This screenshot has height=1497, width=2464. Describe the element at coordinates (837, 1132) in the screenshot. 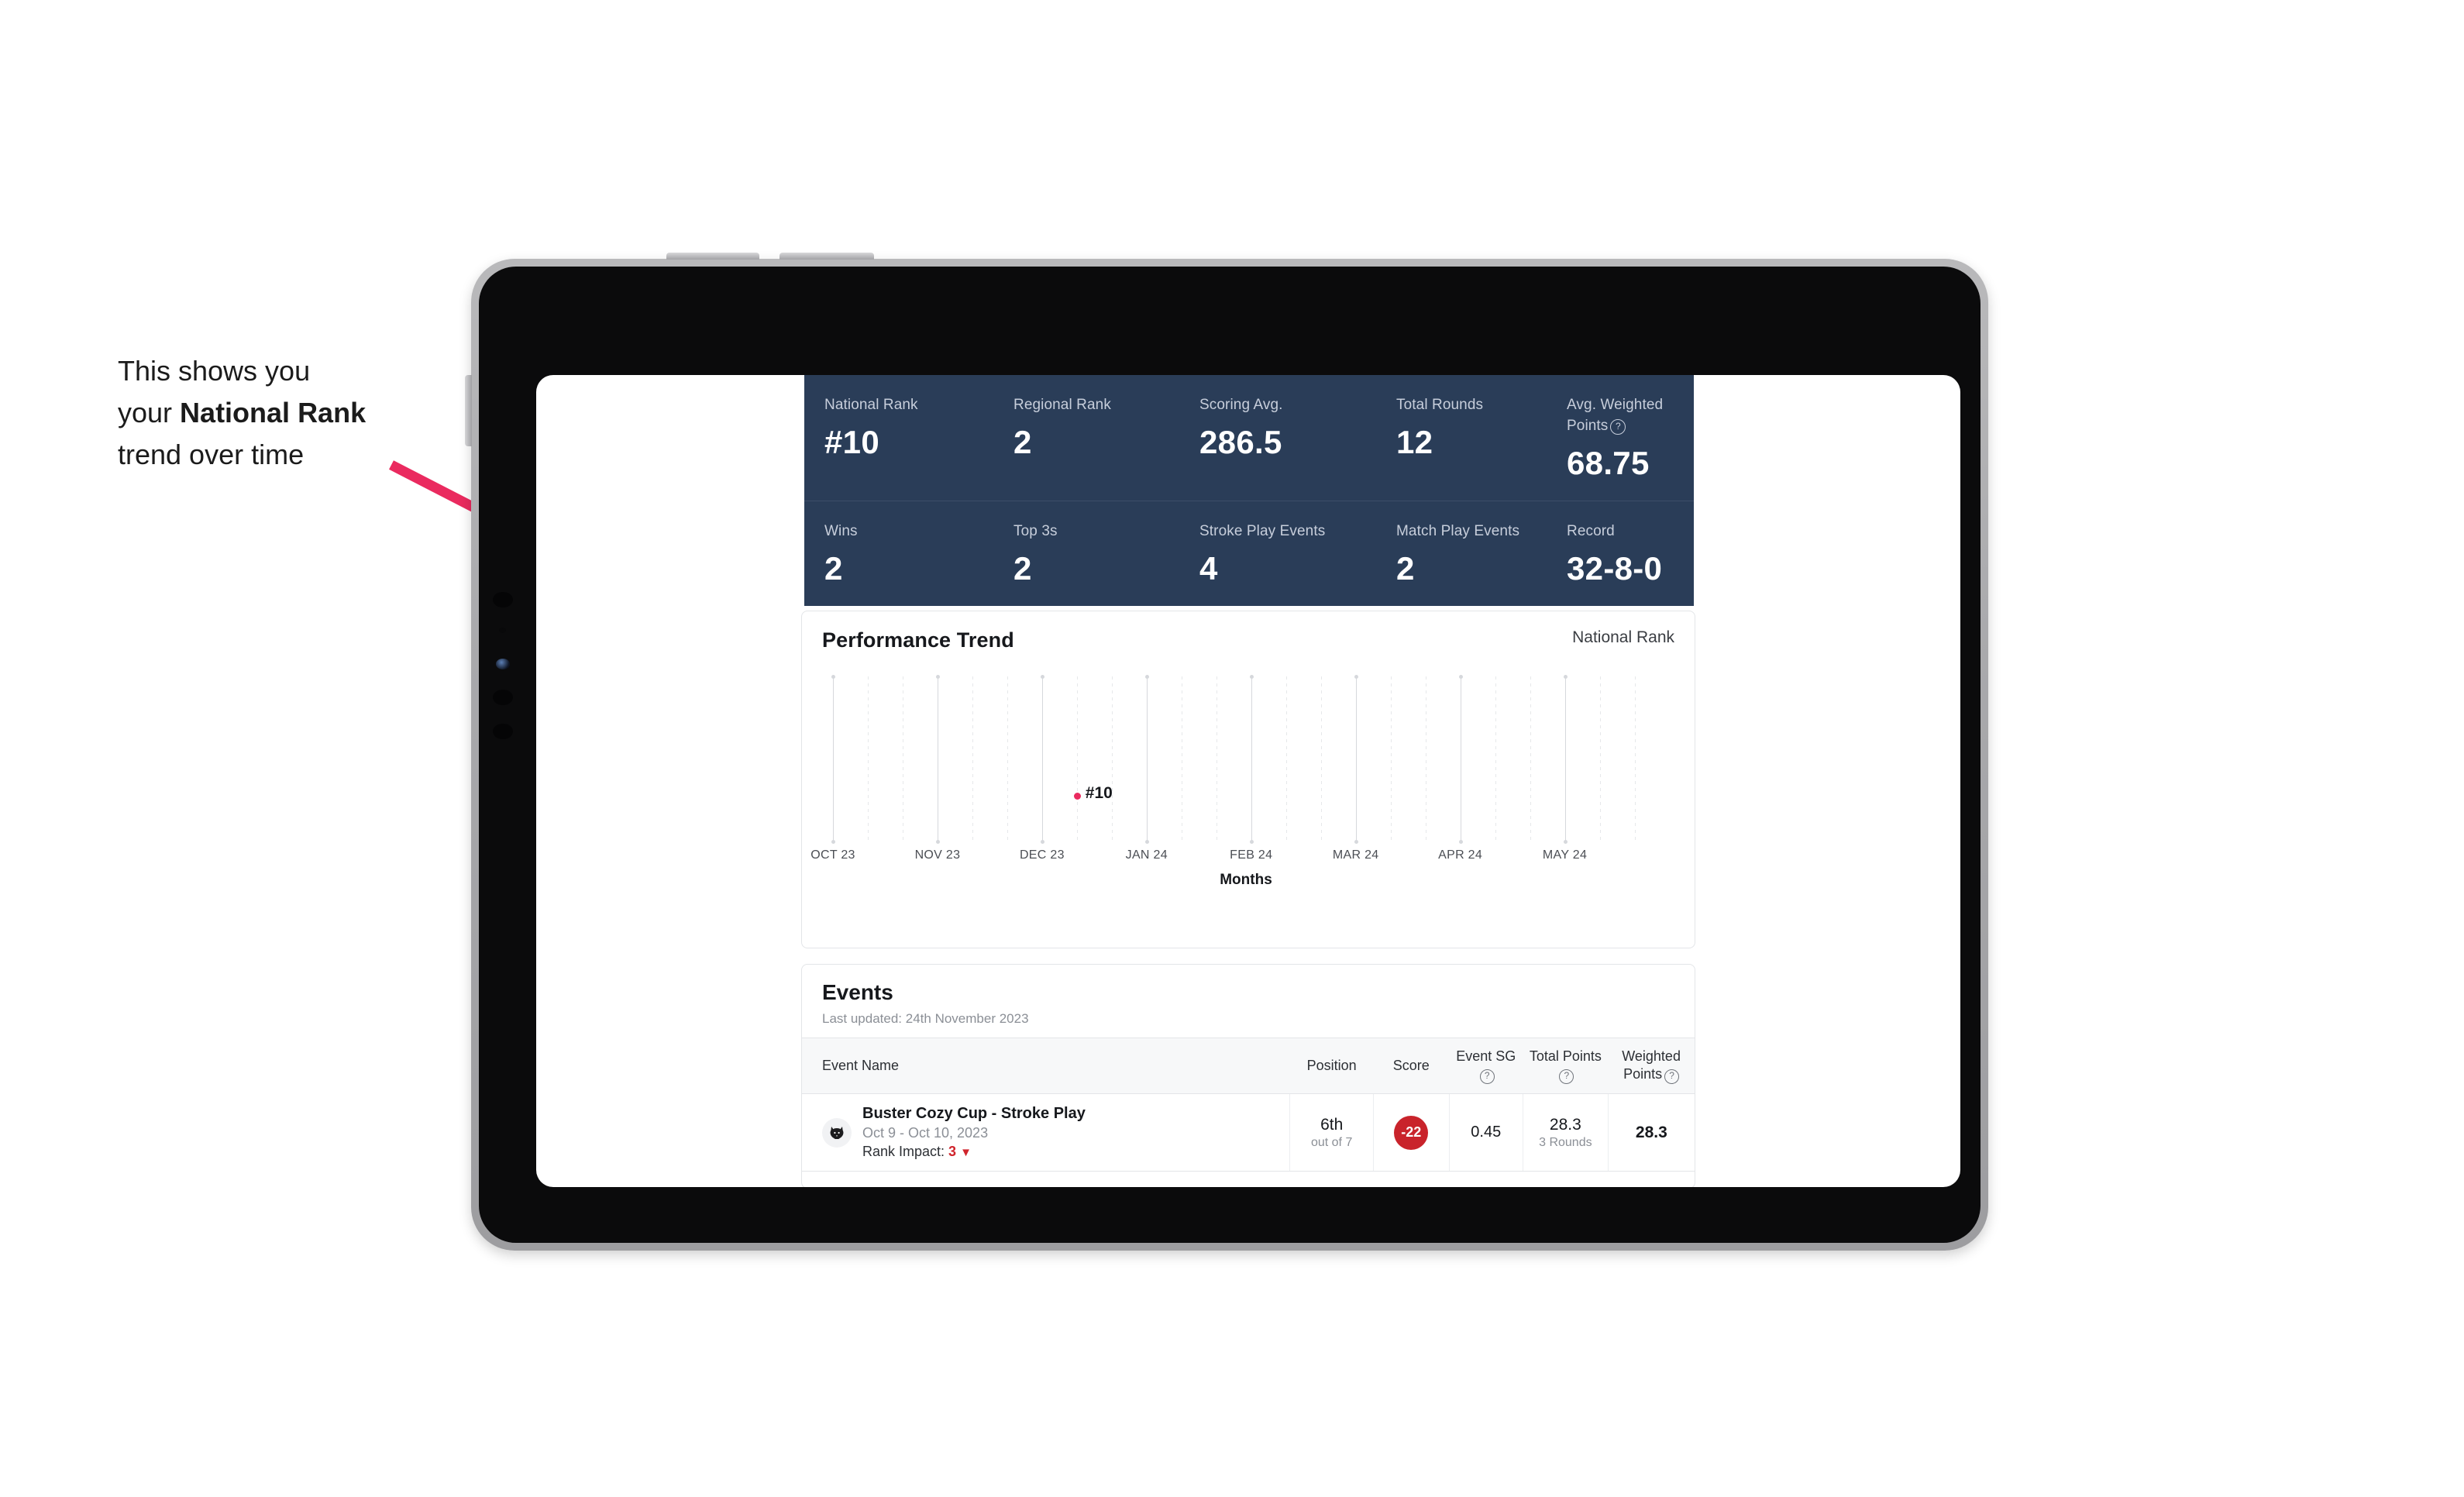

I see `dog-head-icon` at that location.